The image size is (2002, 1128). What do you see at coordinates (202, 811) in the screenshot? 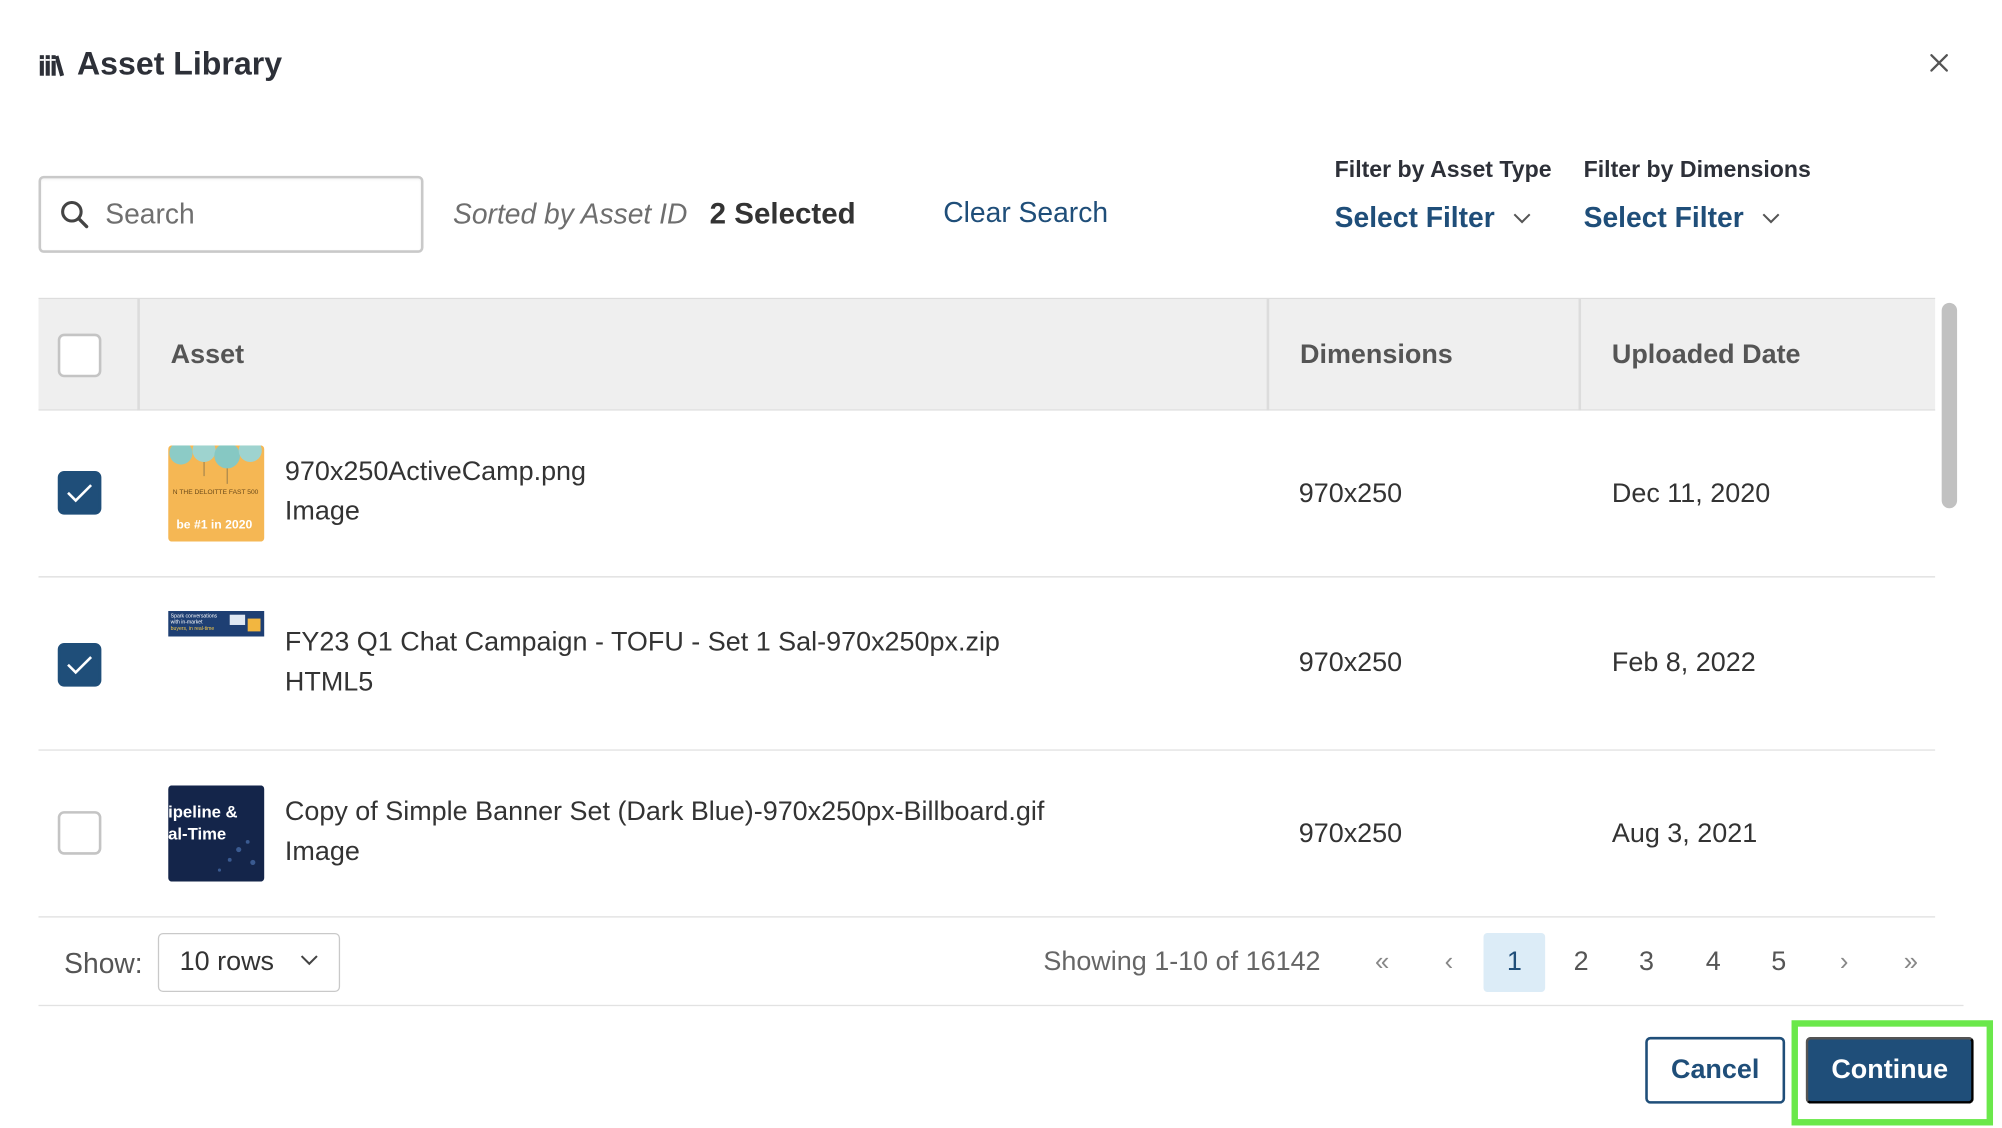
I see `thumb-text: ipeline &` at bounding box center [202, 811].